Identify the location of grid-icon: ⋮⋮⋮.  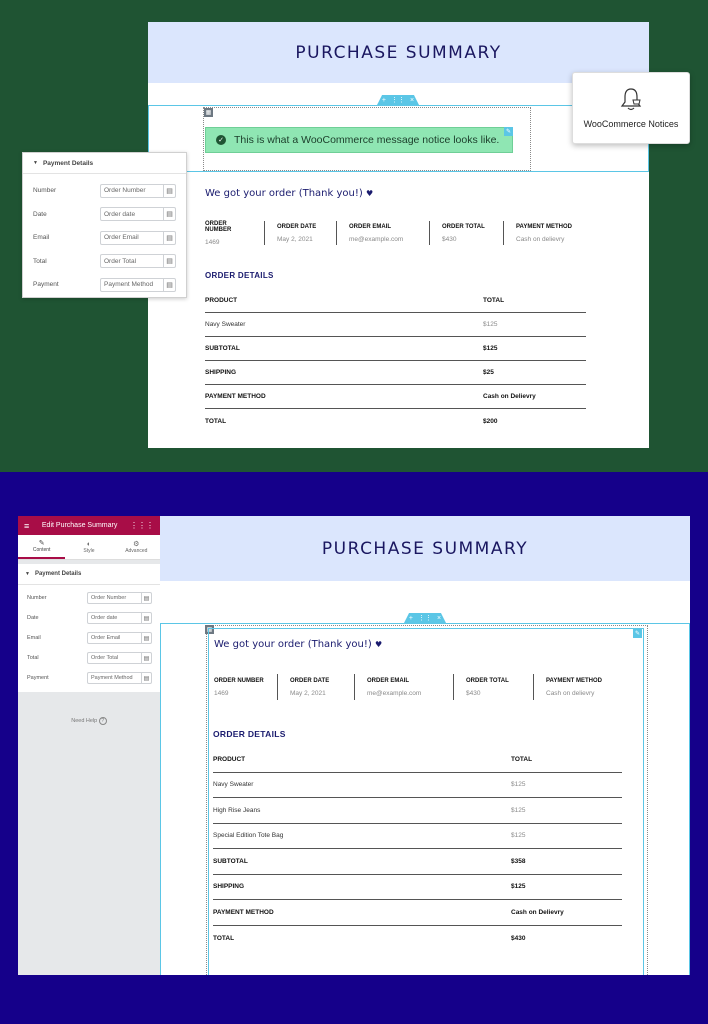
(142, 525).